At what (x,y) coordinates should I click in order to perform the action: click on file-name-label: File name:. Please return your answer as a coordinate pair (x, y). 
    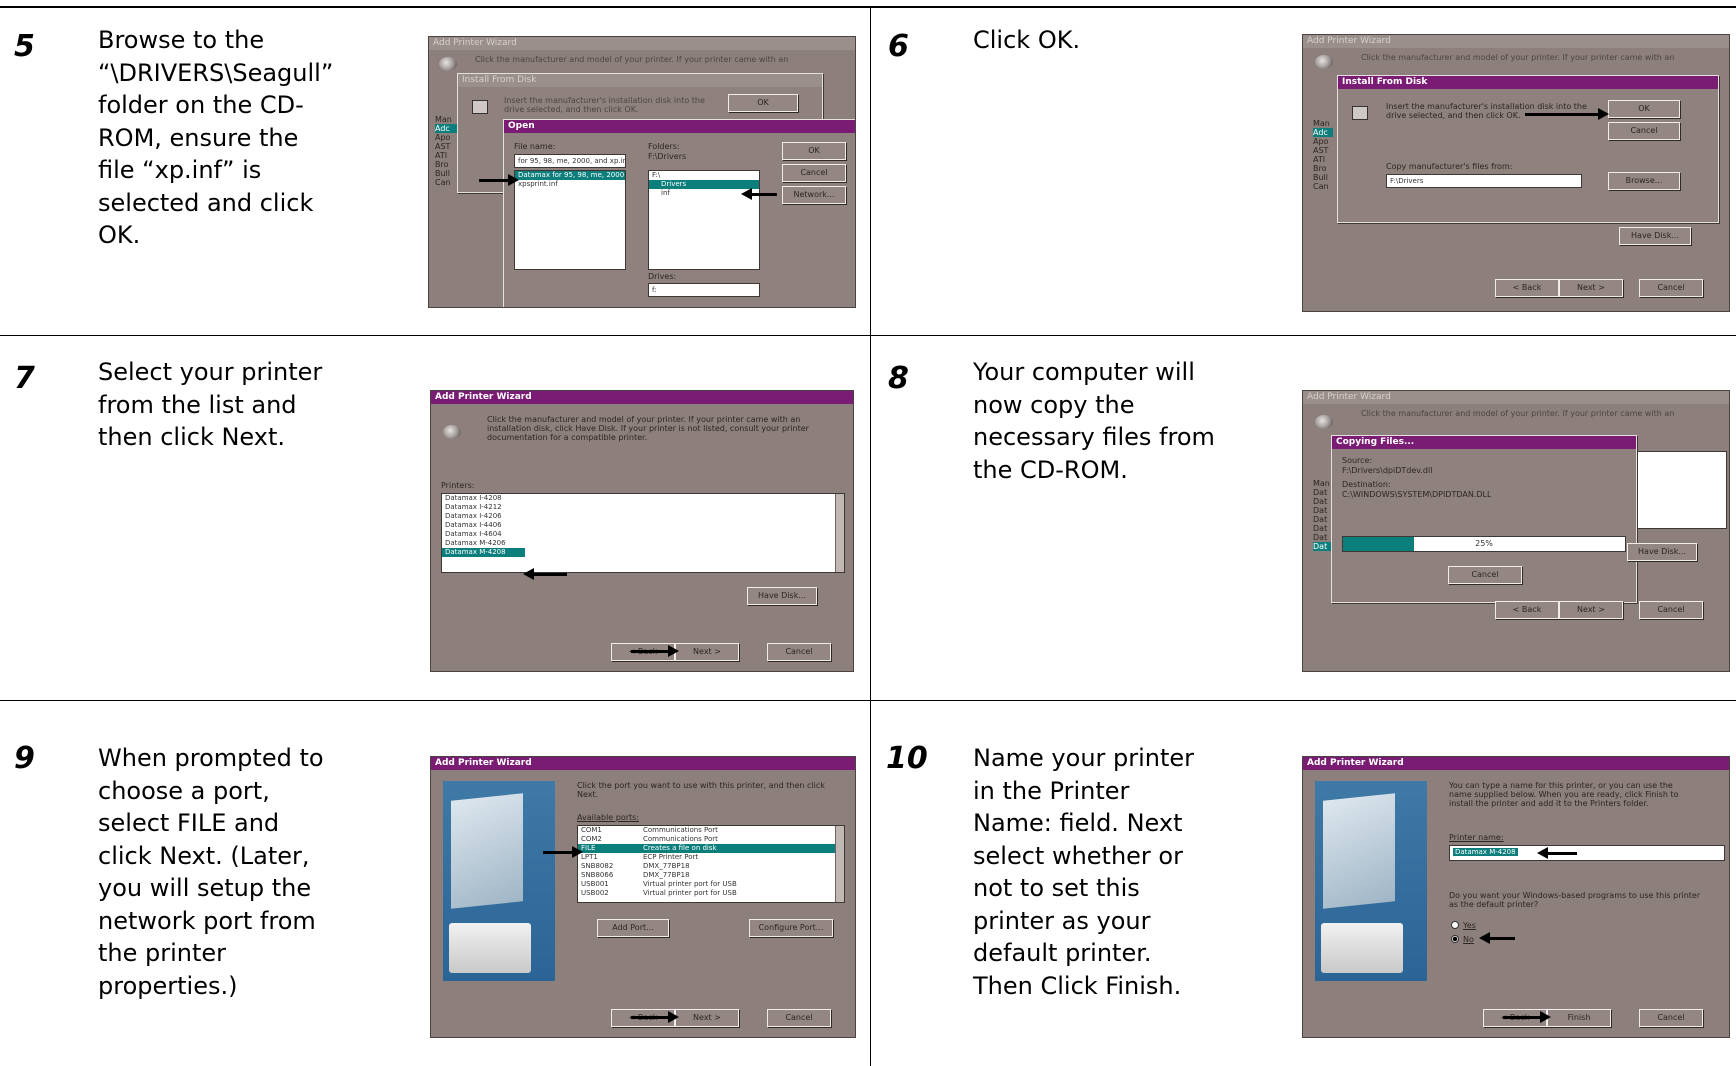
    Looking at the image, I should click on (535, 146).